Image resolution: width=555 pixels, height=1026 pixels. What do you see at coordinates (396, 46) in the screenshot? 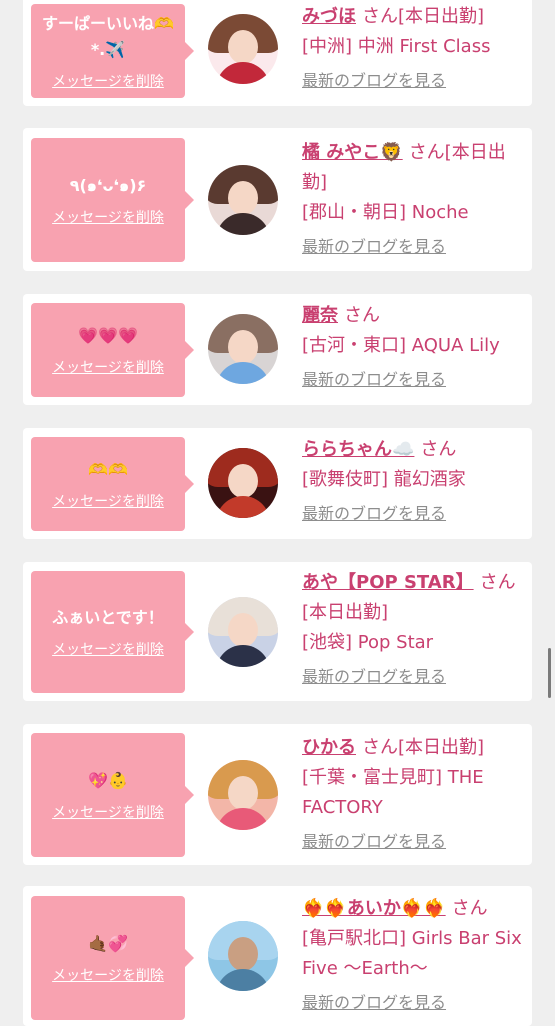
I see `shop-name: [中洲] 中洲 First Class` at bounding box center [396, 46].